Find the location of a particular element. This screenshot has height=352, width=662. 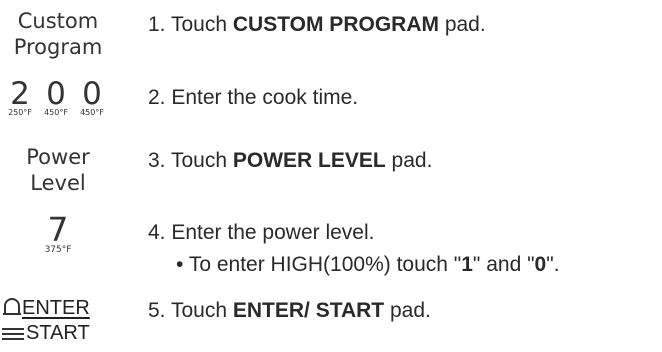

note-mid: " and " is located at coordinates (503, 264).